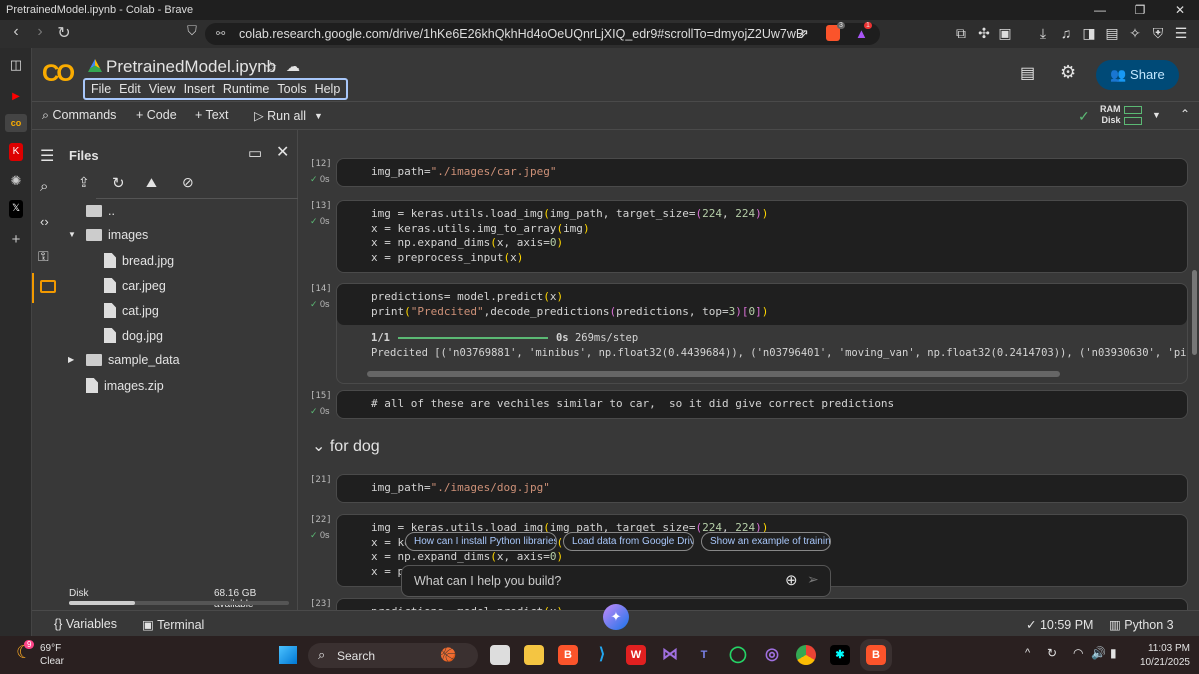 This screenshot has height=674, width=1199. I want to click on file-tree-item: .., so click(100, 211).